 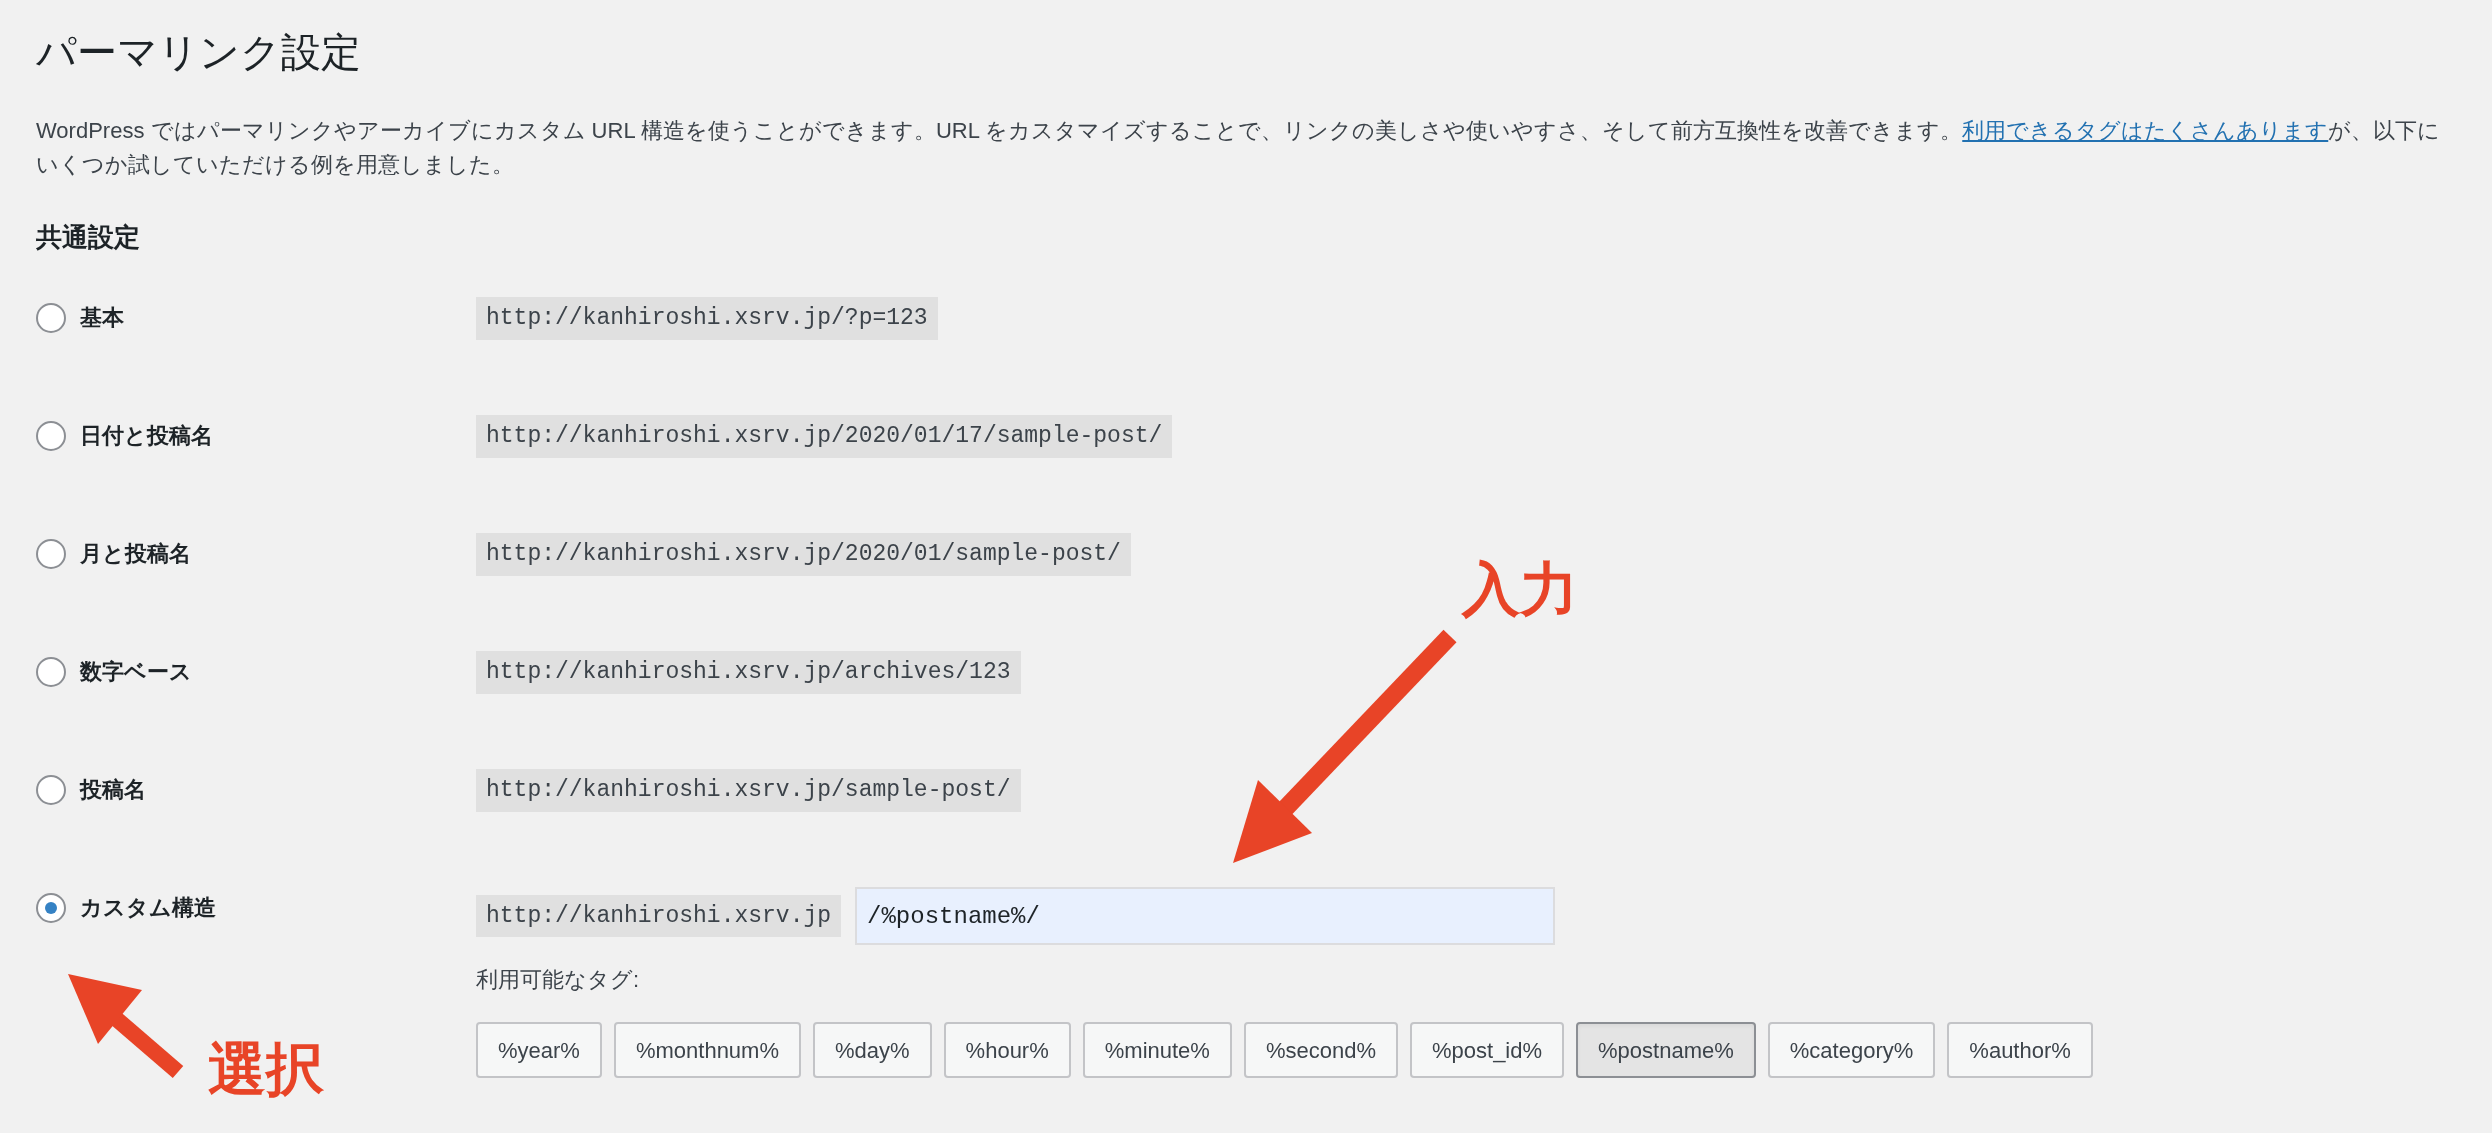 What do you see at coordinates (1157, 1050) in the screenshot?
I see `tag-button: %minute%` at bounding box center [1157, 1050].